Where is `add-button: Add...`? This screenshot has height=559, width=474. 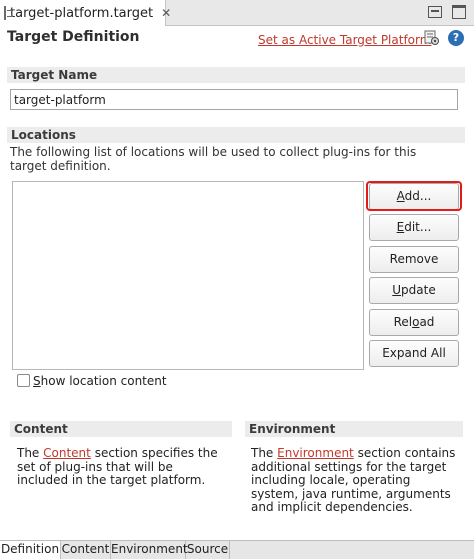 add-button: Add... is located at coordinates (414, 196).